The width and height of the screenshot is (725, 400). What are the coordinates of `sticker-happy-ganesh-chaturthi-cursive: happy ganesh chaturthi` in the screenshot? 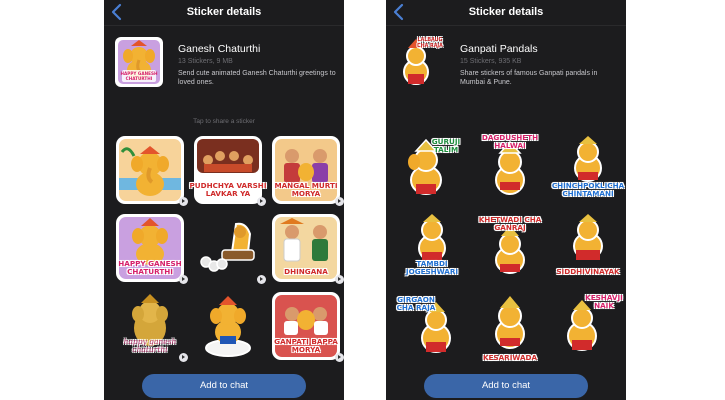 It's located at (151, 326).